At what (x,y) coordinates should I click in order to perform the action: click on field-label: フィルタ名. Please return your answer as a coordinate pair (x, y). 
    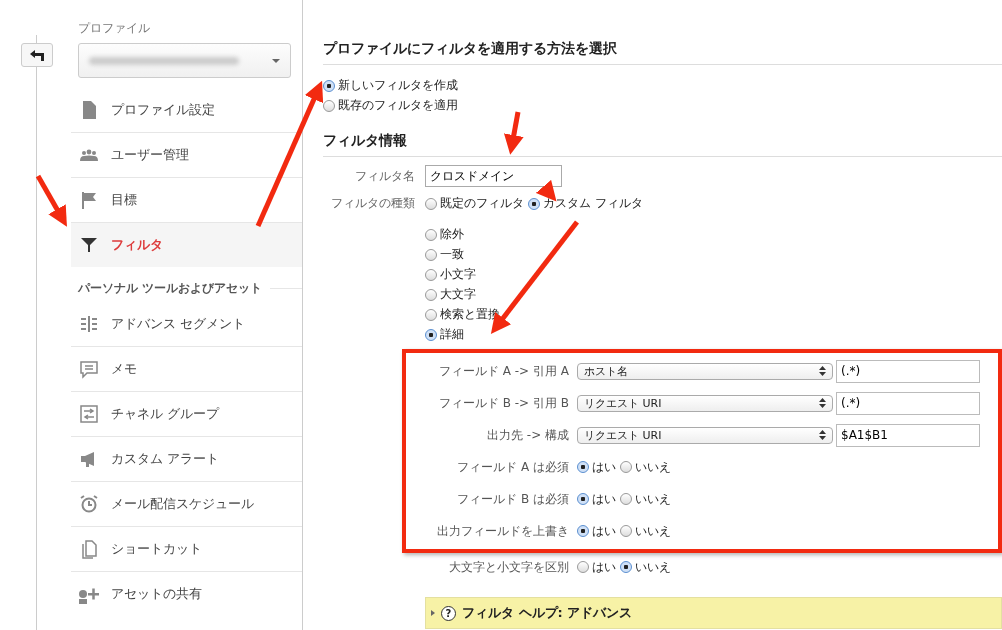
    Looking at the image, I should click on (385, 176).